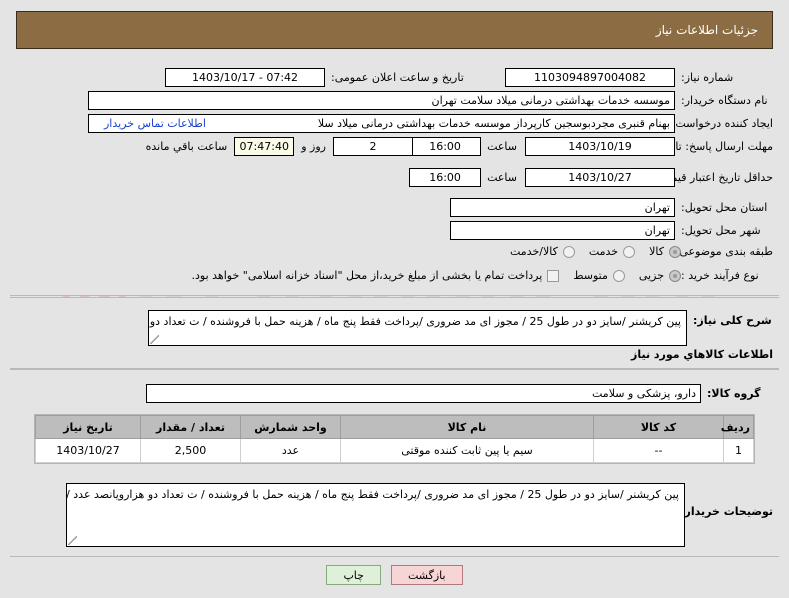 Image resolution: width=789 pixels, height=598 pixels. I want to click on deadline-hour: 16:00, so click(445, 146).